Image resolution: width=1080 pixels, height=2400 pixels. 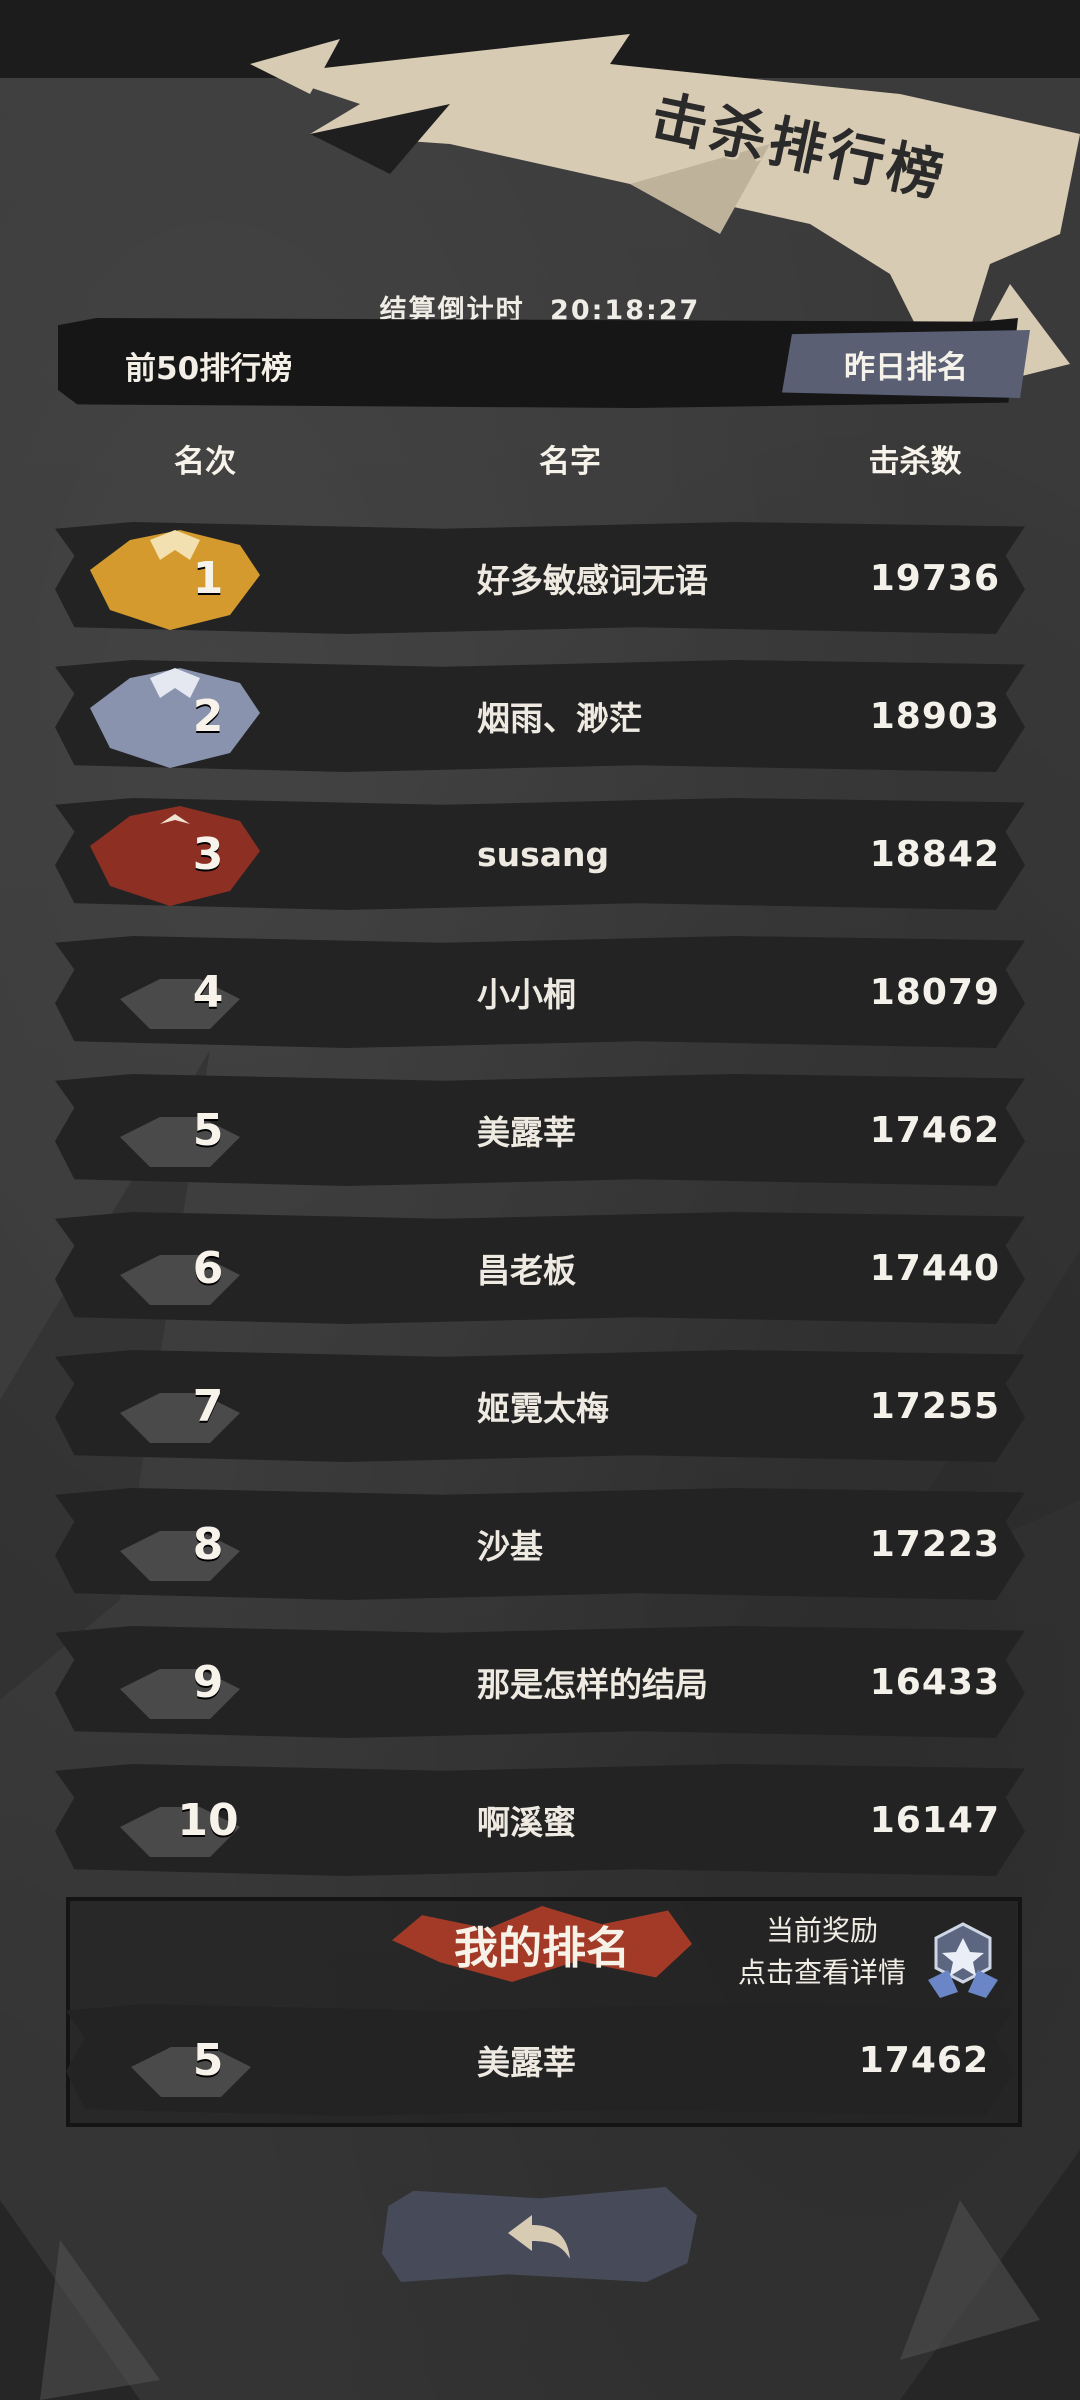 What do you see at coordinates (208, 578) in the screenshot?
I see `rank-number: 1` at bounding box center [208, 578].